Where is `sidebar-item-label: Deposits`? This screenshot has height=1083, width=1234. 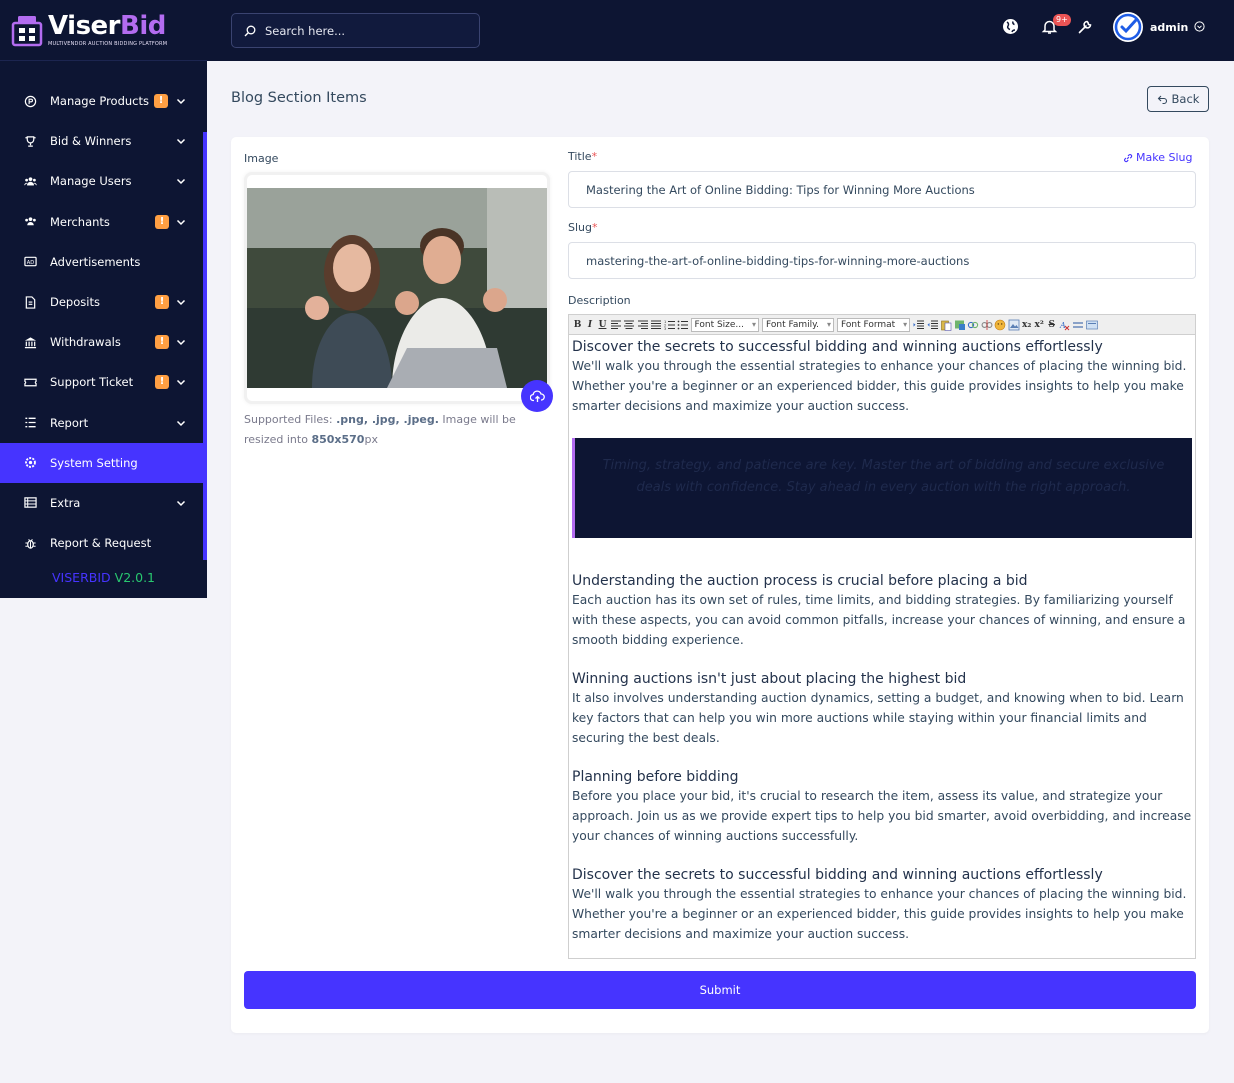 sidebar-item-label: Deposits is located at coordinates (75, 302).